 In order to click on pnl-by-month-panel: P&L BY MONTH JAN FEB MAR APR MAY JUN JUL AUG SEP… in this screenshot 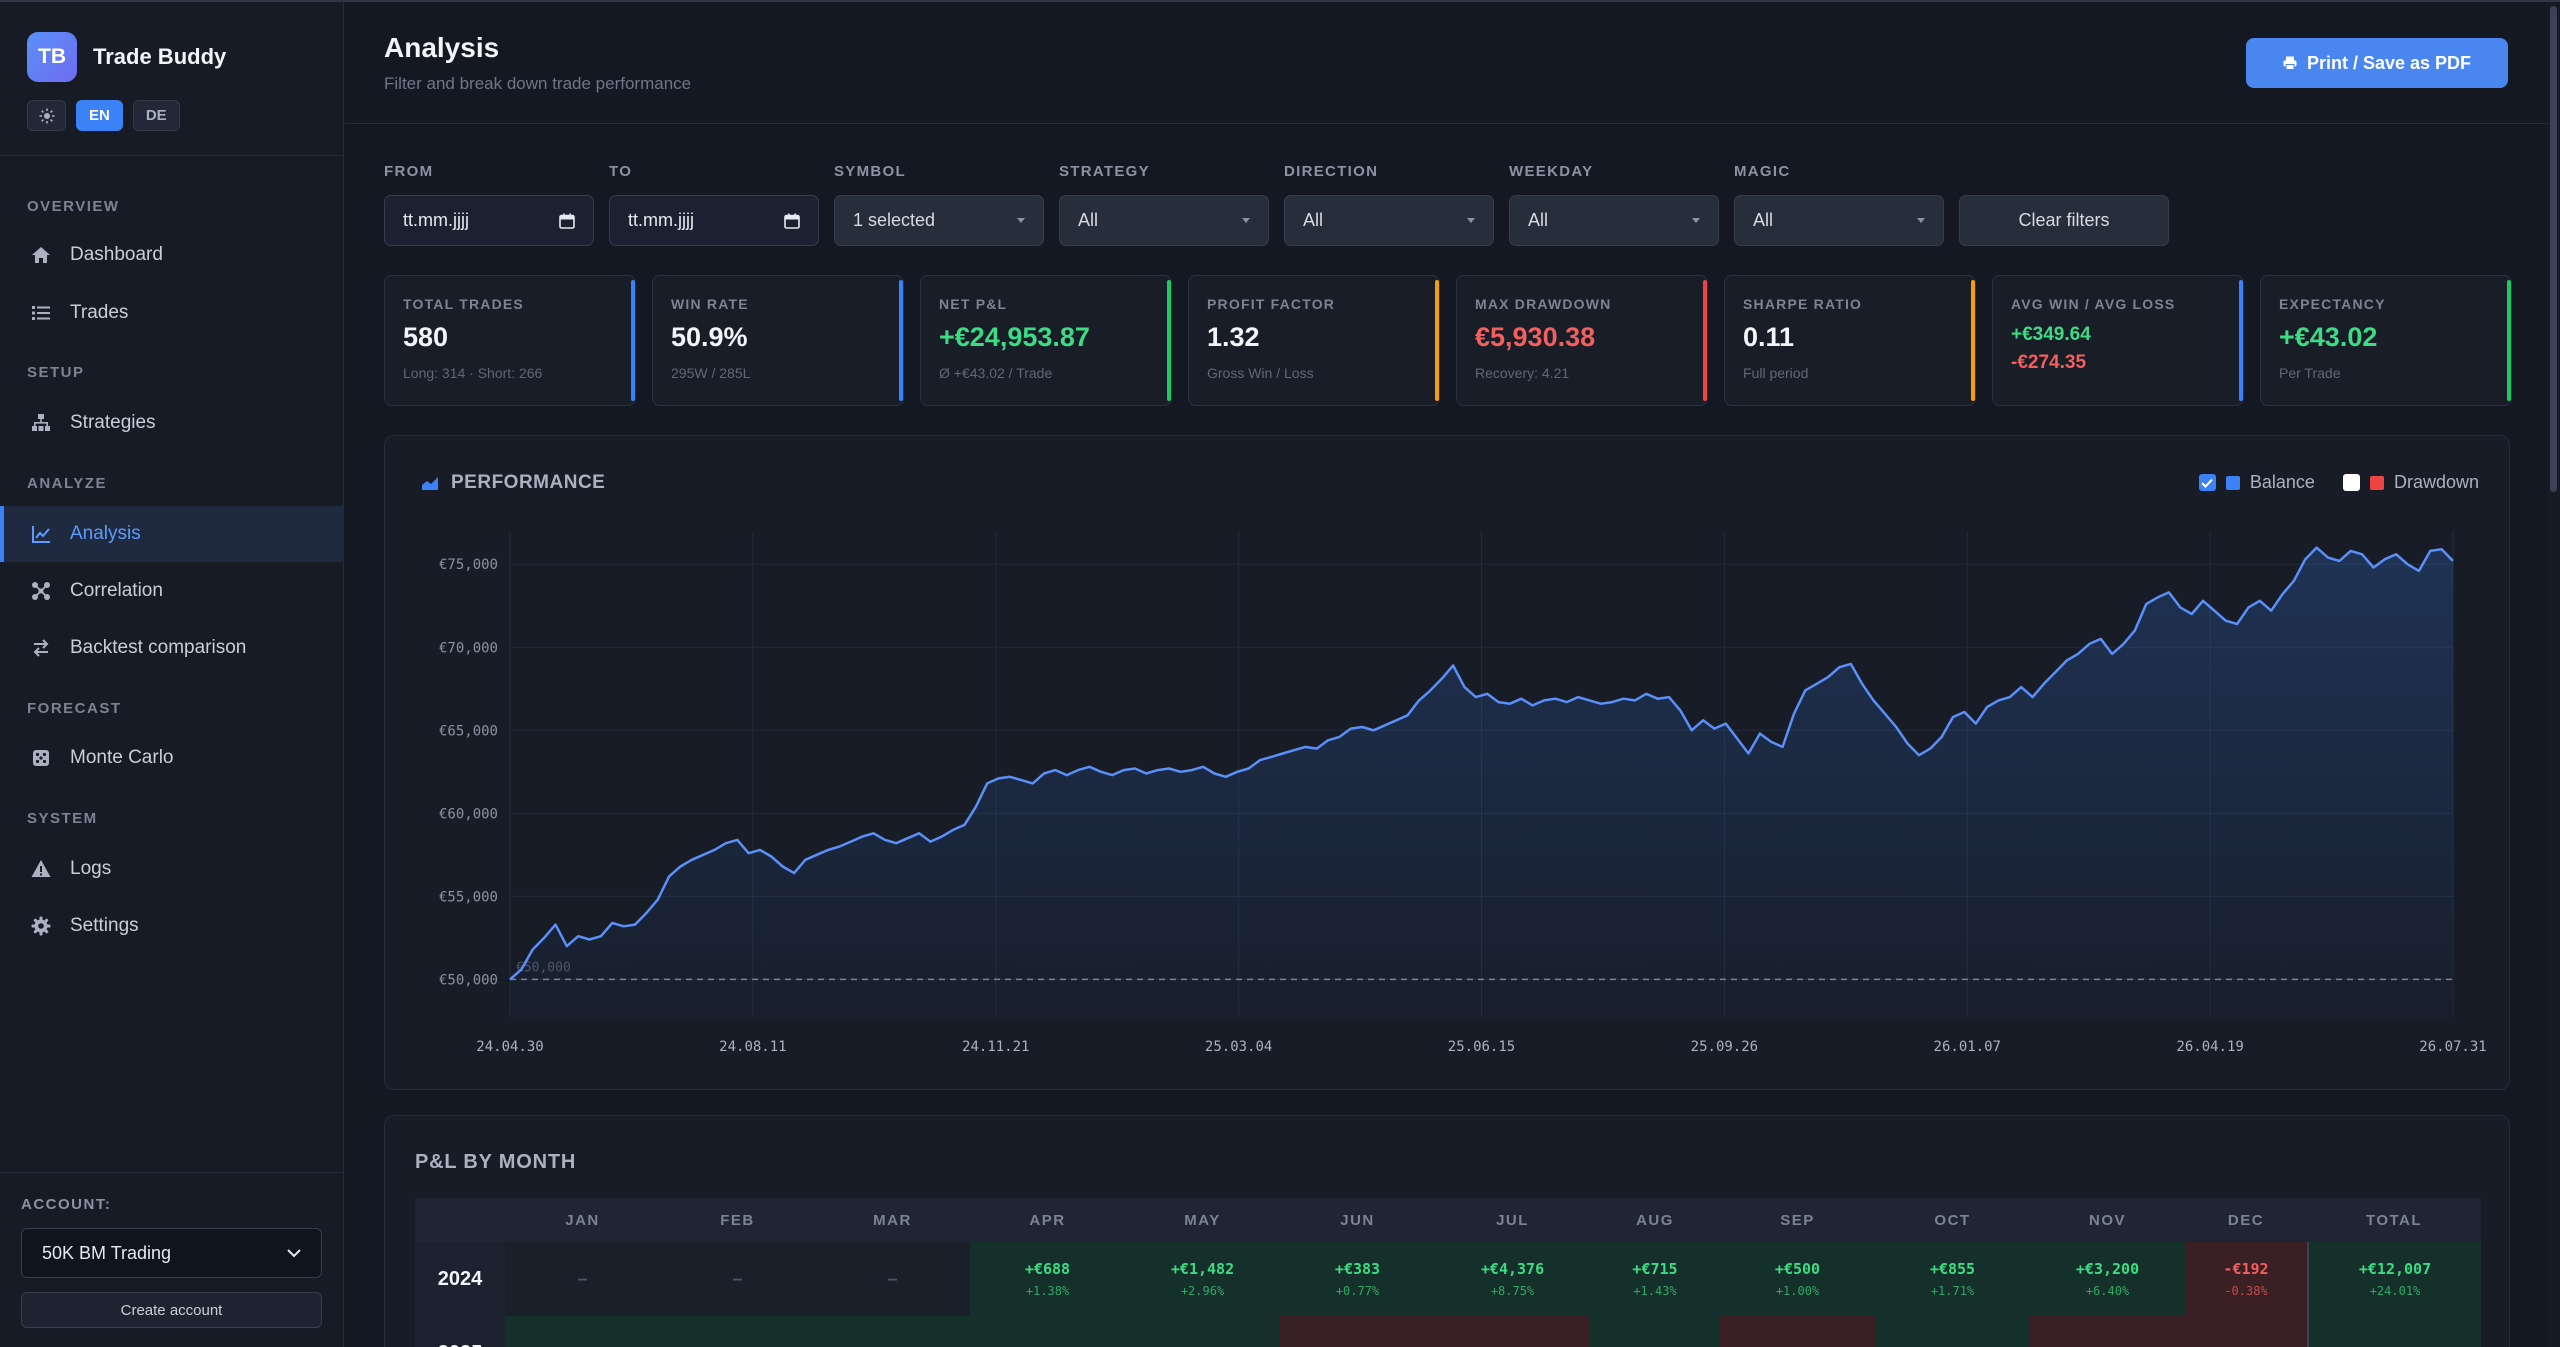, I will do `click(1447, 1231)`.